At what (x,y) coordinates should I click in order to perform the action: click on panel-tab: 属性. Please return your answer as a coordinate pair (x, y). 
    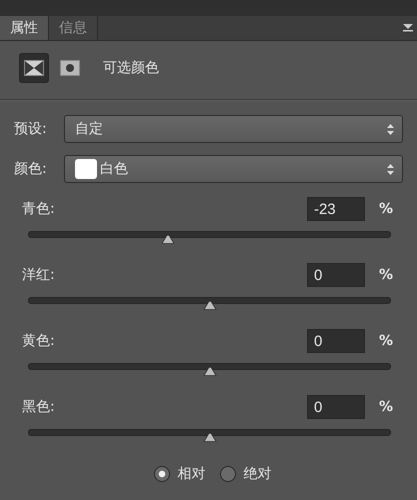
    Looking at the image, I should click on (24, 28).